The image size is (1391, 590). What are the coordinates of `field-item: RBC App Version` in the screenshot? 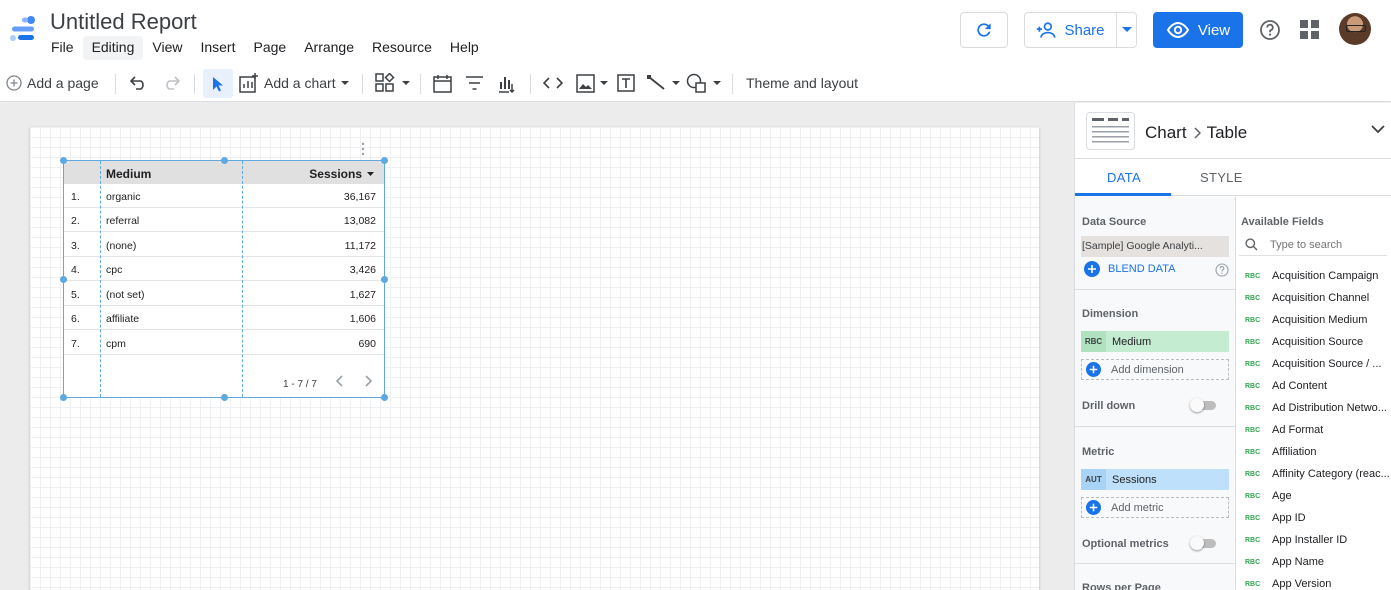 It's located at (1318, 582).